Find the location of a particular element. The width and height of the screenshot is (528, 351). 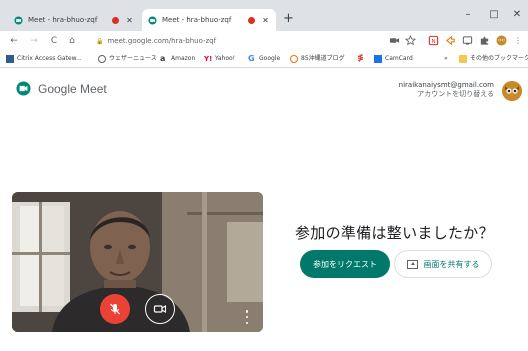

menu-kebab-icon: ⋮ is located at coordinates (518, 41).